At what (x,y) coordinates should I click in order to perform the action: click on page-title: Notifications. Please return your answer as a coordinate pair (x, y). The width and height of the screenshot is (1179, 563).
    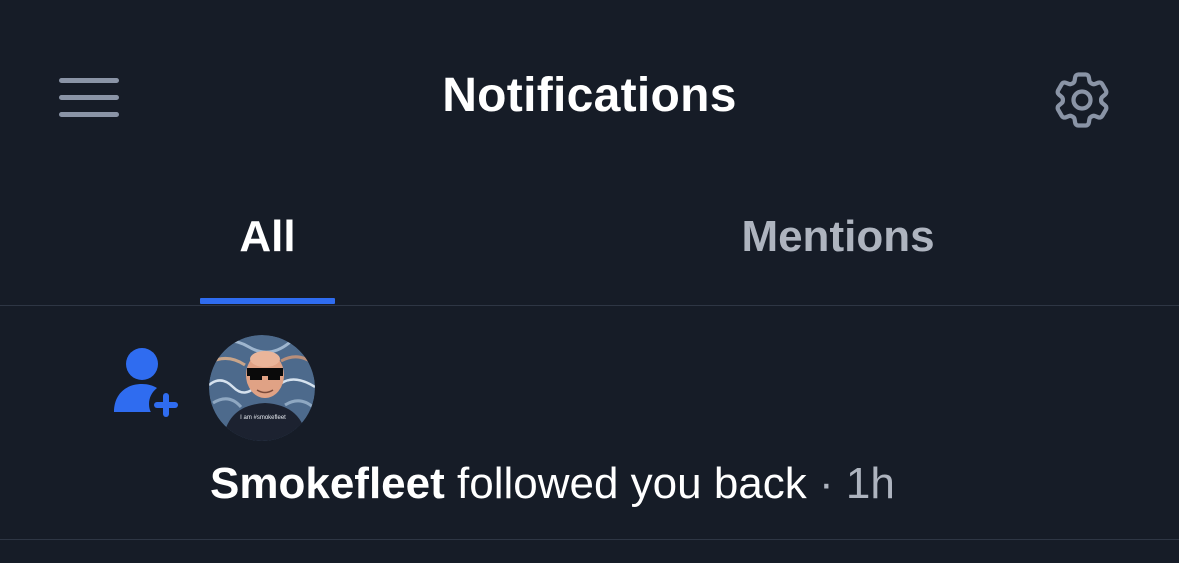
    Looking at the image, I should click on (589, 95).